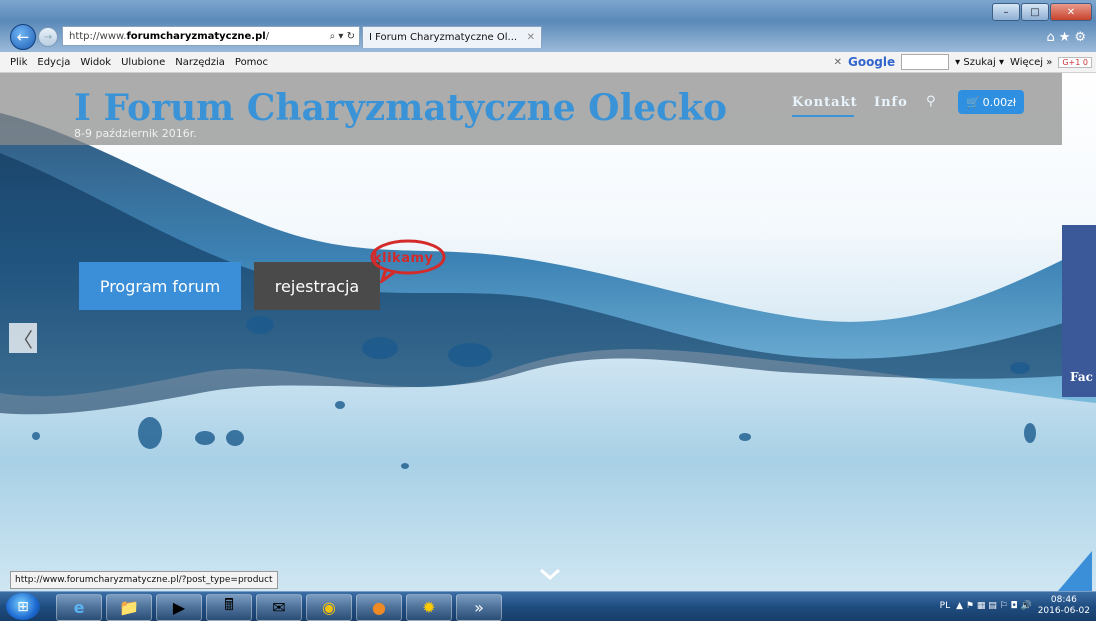 The width and height of the screenshot is (1096, 621). Describe the element at coordinates (317, 286) in the screenshot. I see `rejestracja-button: rejestracja` at that location.